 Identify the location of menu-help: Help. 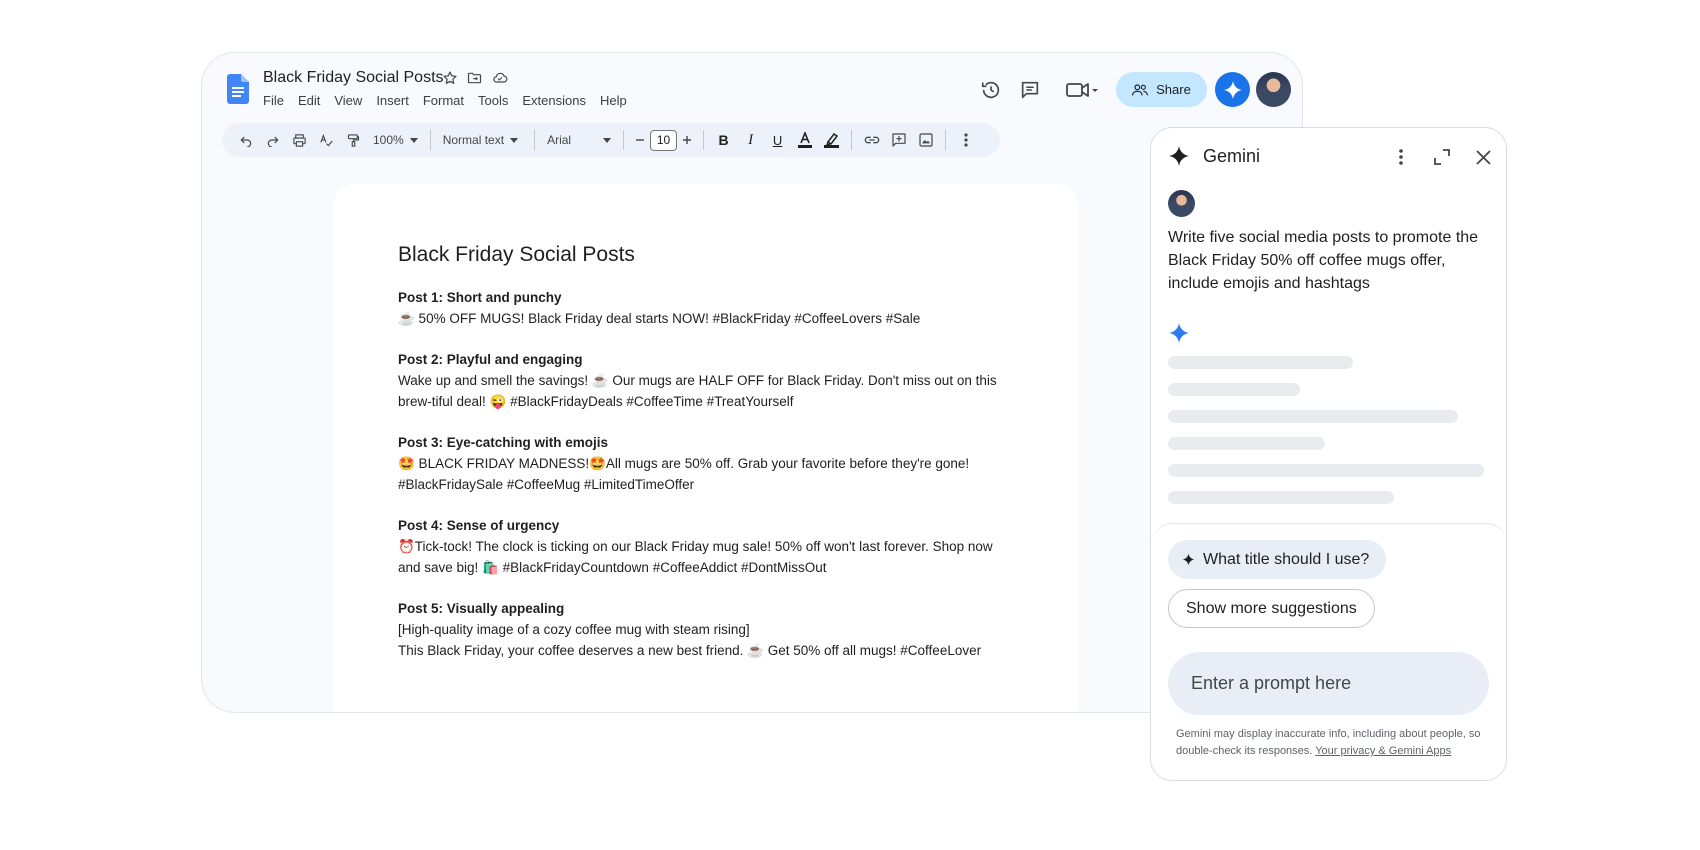
(613, 100).